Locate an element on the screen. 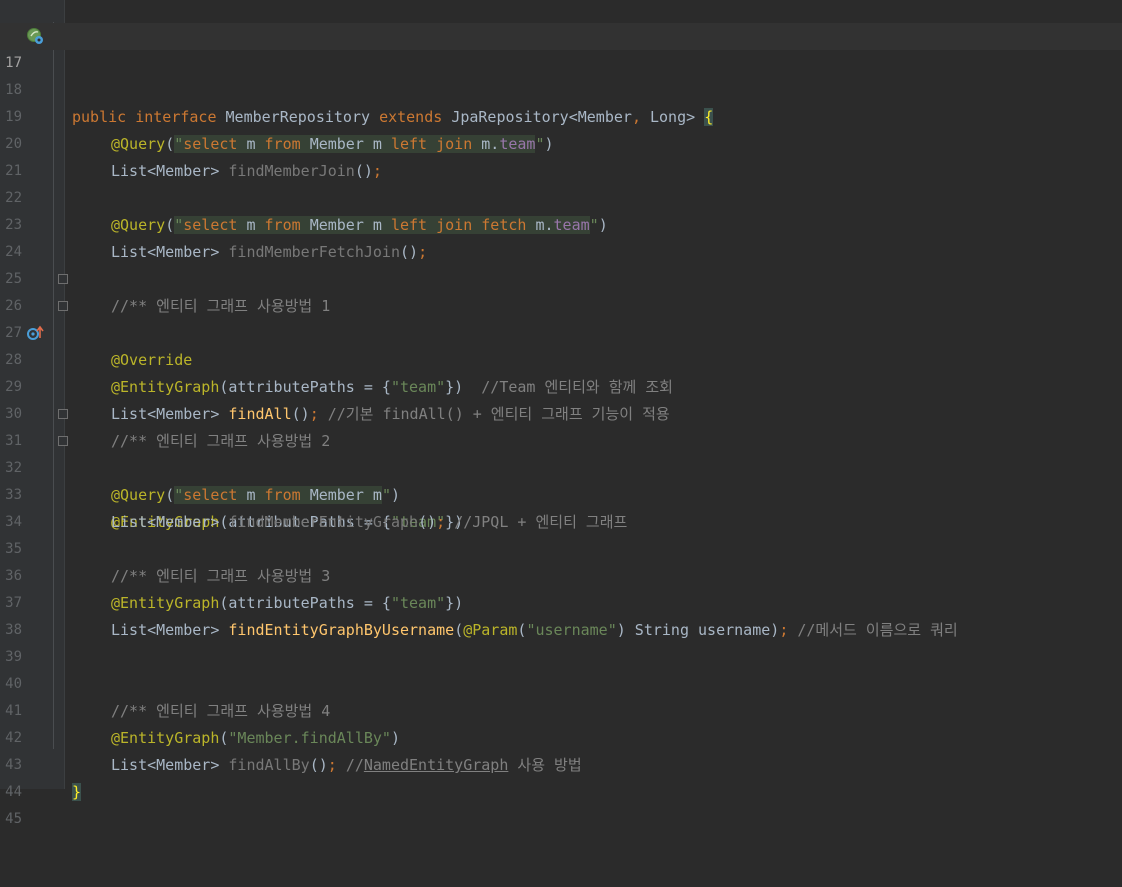  code-line-34: 34 is located at coordinates (561, 506).